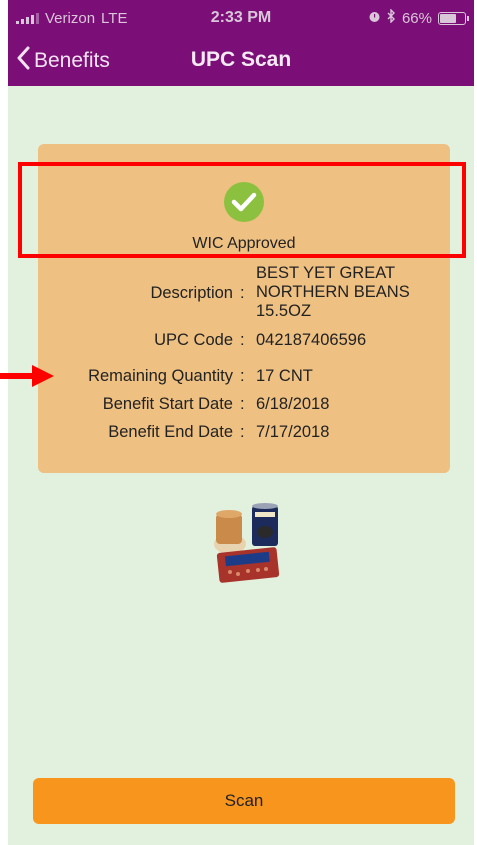  Describe the element at coordinates (293, 404) in the screenshot. I see `benefit-start-value: 6/18/2018` at that location.